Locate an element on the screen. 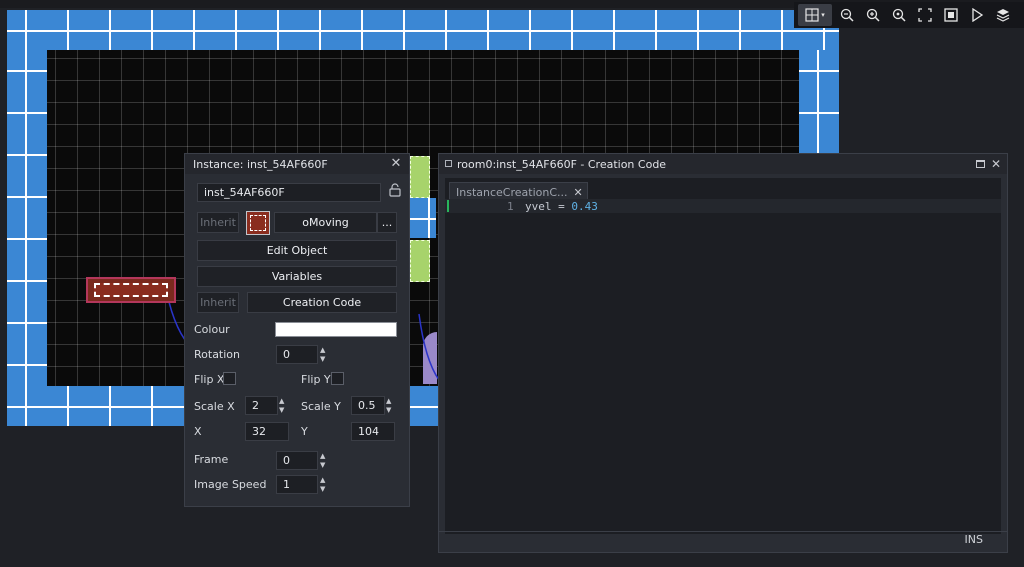 Image resolution: width=1024 pixels, height=567 pixels. creation-code-label: Creation Code is located at coordinates (322, 302).